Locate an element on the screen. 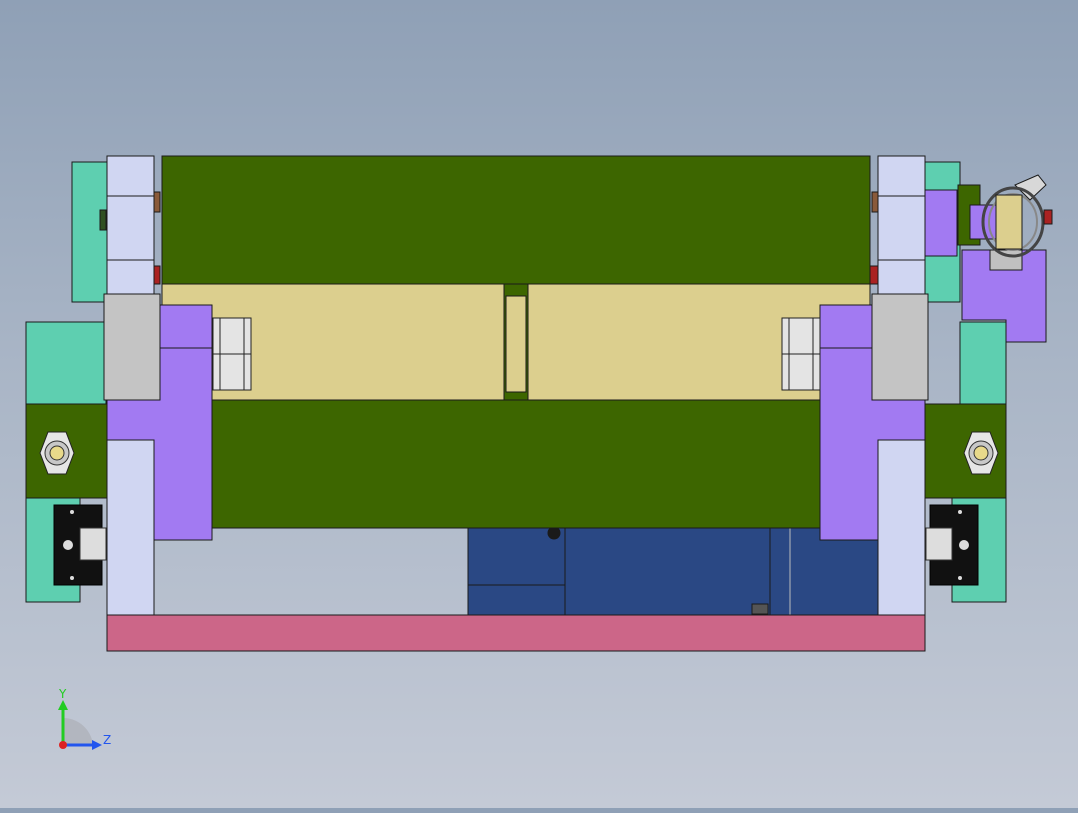  right-arm-block is located at coordinates (965, 451).